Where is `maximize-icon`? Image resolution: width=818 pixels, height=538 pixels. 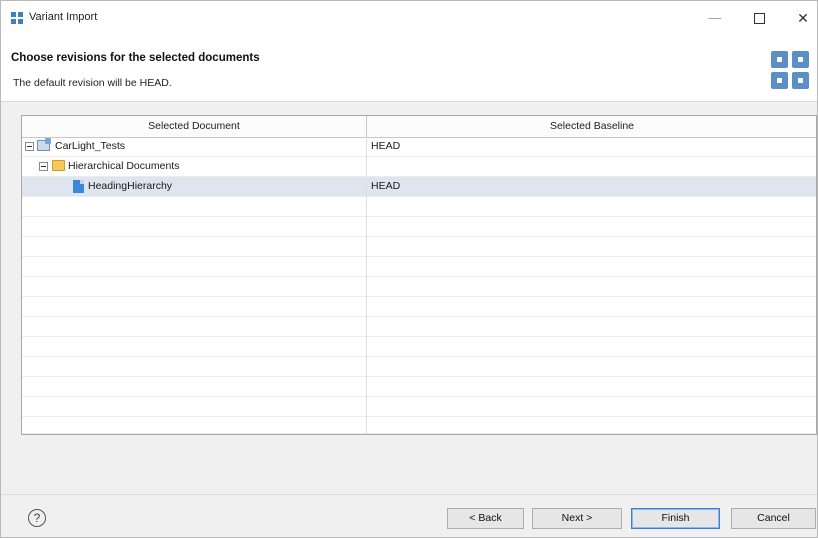
maximize-icon is located at coordinates (759, 19).